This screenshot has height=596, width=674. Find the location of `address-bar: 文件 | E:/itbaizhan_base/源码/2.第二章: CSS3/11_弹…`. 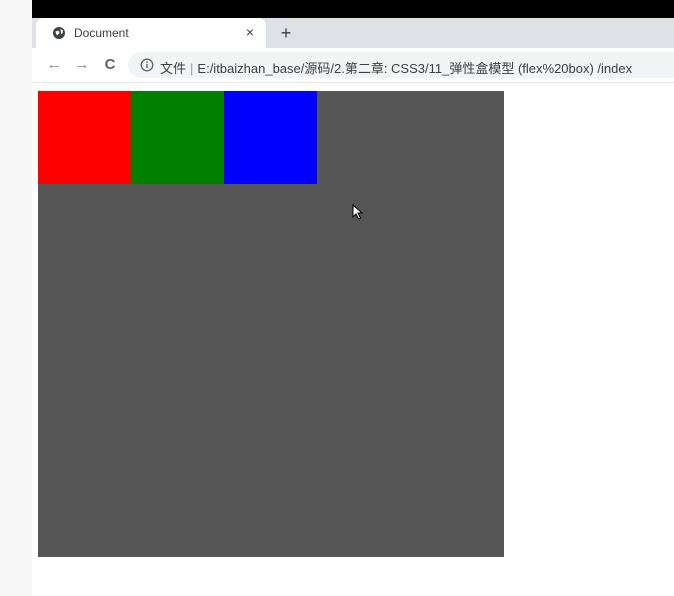

address-bar: 文件 | E:/itbaizhan_base/源码/2.第二章: CSS3/11_弹… is located at coordinates (401, 65).